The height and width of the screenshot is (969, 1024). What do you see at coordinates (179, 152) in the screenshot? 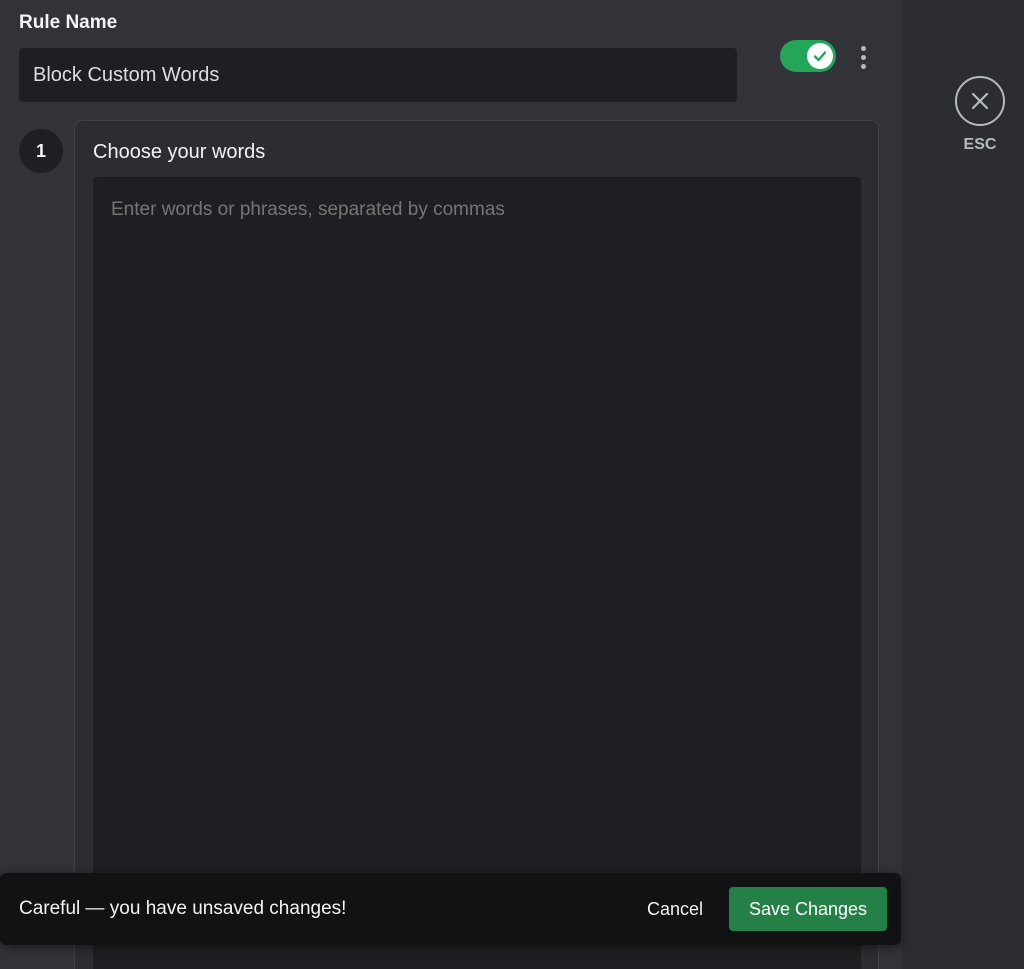
I see `step-title: Choose your words` at bounding box center [179, 152].